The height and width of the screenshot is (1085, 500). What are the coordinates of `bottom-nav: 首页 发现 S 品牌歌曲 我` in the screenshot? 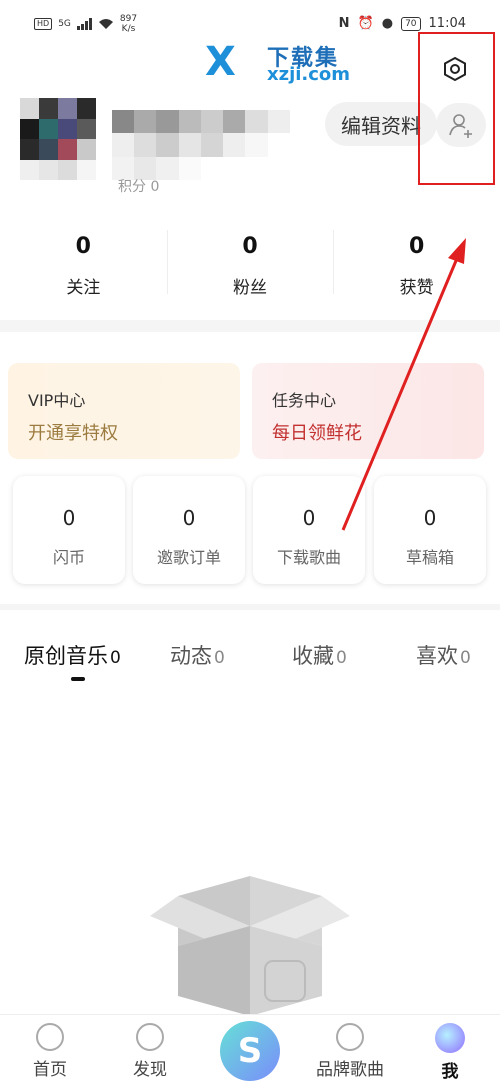 It's located at (250, 1049).